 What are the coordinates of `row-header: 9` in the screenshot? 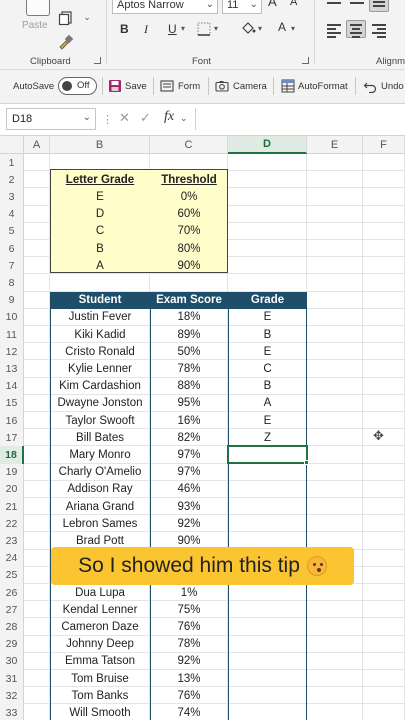 It's located at (12, 300).